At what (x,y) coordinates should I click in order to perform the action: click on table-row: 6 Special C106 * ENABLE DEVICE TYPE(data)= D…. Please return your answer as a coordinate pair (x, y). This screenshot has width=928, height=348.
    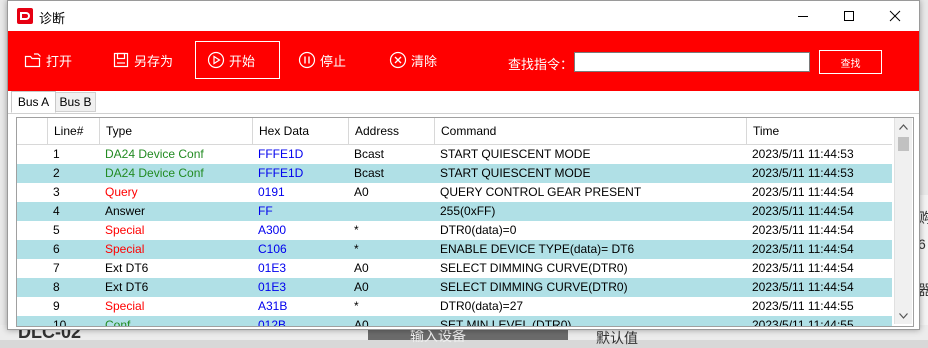
    Looking at the image, I should click on (454, 249).